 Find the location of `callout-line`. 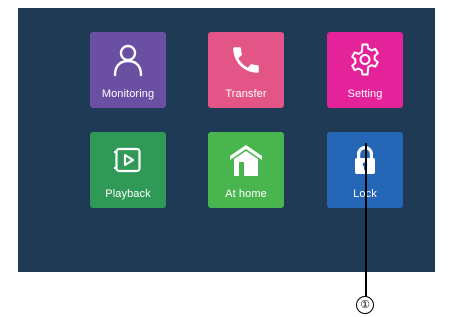

callout-line is located at coordinates (366, 220).